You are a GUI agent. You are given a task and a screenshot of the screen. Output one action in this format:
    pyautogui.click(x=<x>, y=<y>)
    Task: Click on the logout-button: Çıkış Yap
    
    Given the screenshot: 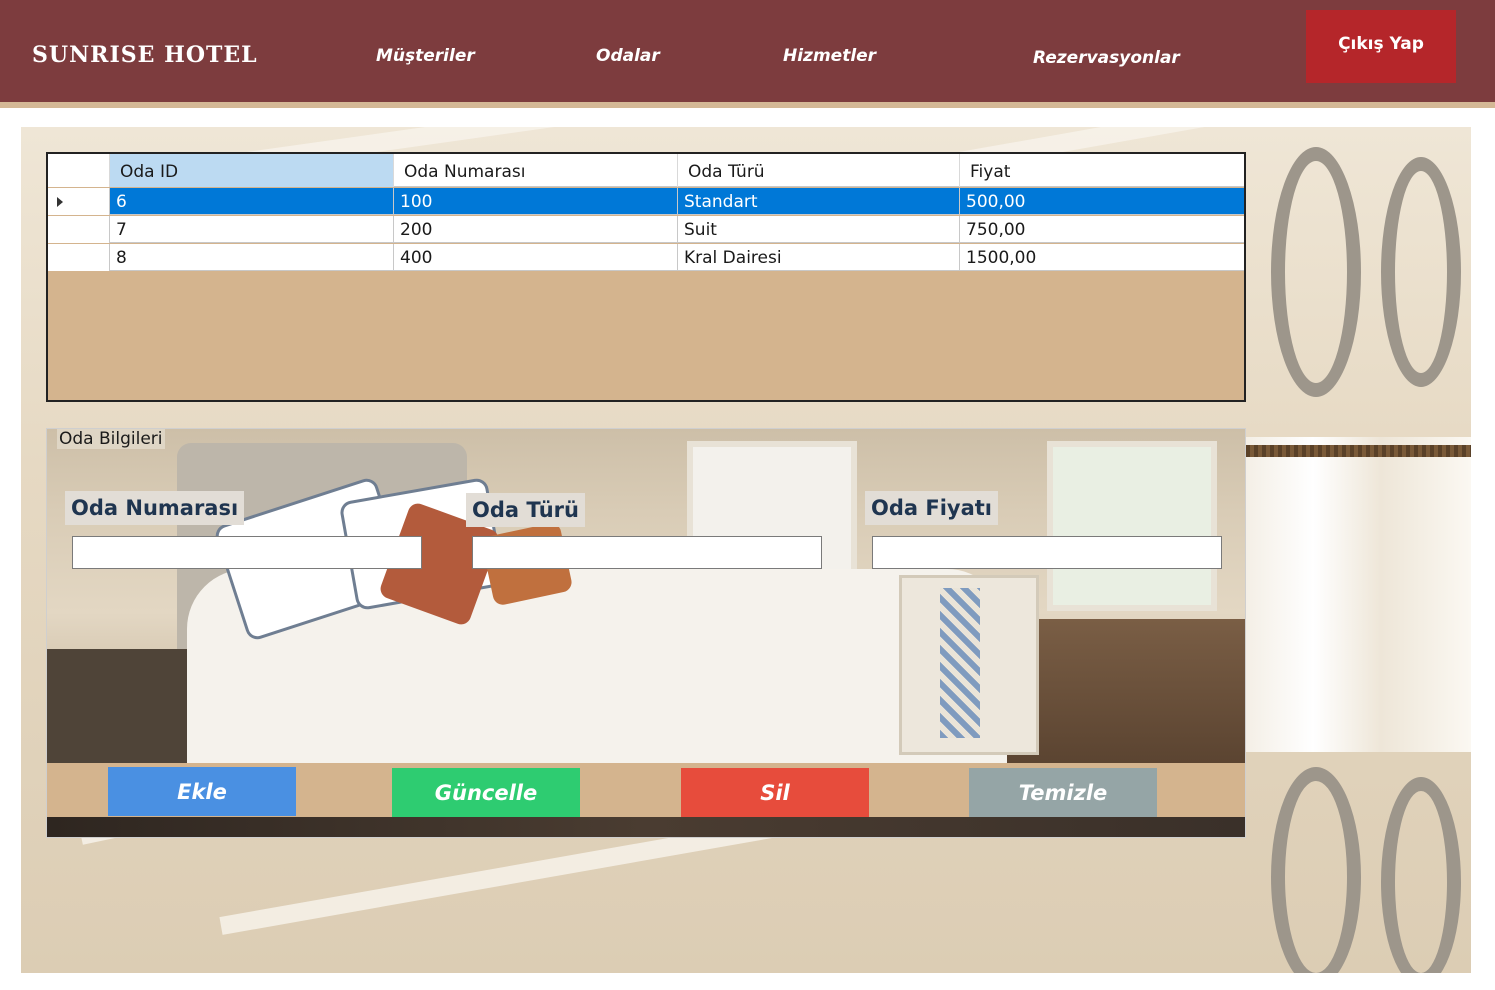 What is the action you would take?
    pyautogui.click(x=1381, y=46)
    